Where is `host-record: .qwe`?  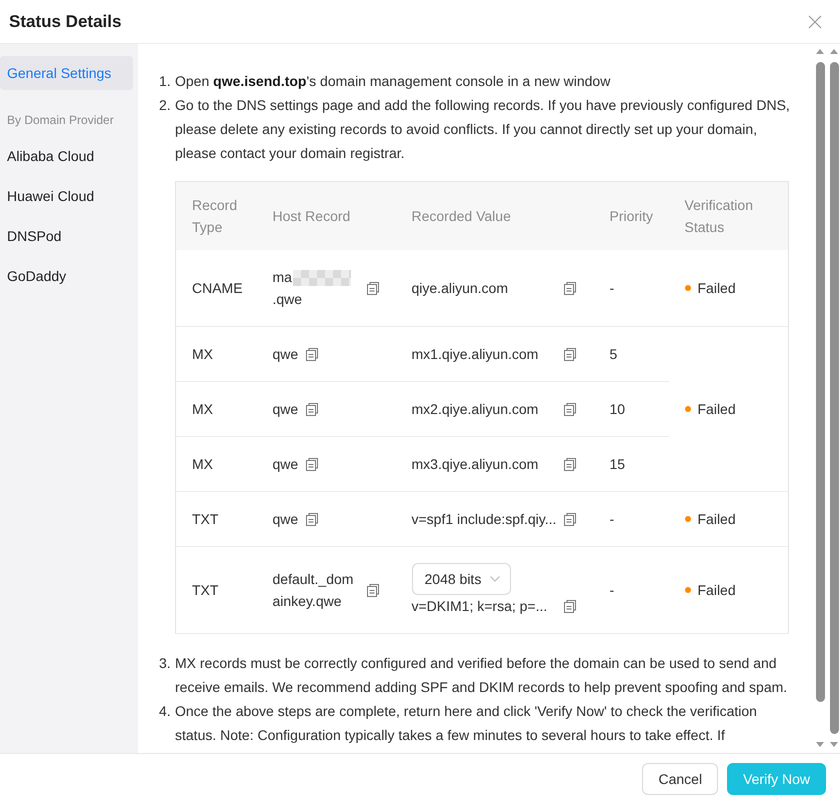
host-record: .qwe is located at coordinates (287, 299).